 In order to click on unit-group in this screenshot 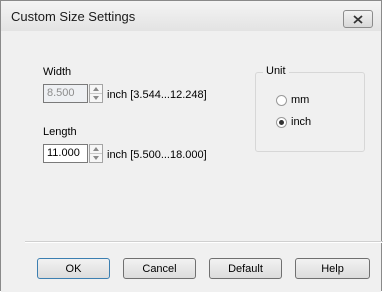, I will do `click(310, 112)`.